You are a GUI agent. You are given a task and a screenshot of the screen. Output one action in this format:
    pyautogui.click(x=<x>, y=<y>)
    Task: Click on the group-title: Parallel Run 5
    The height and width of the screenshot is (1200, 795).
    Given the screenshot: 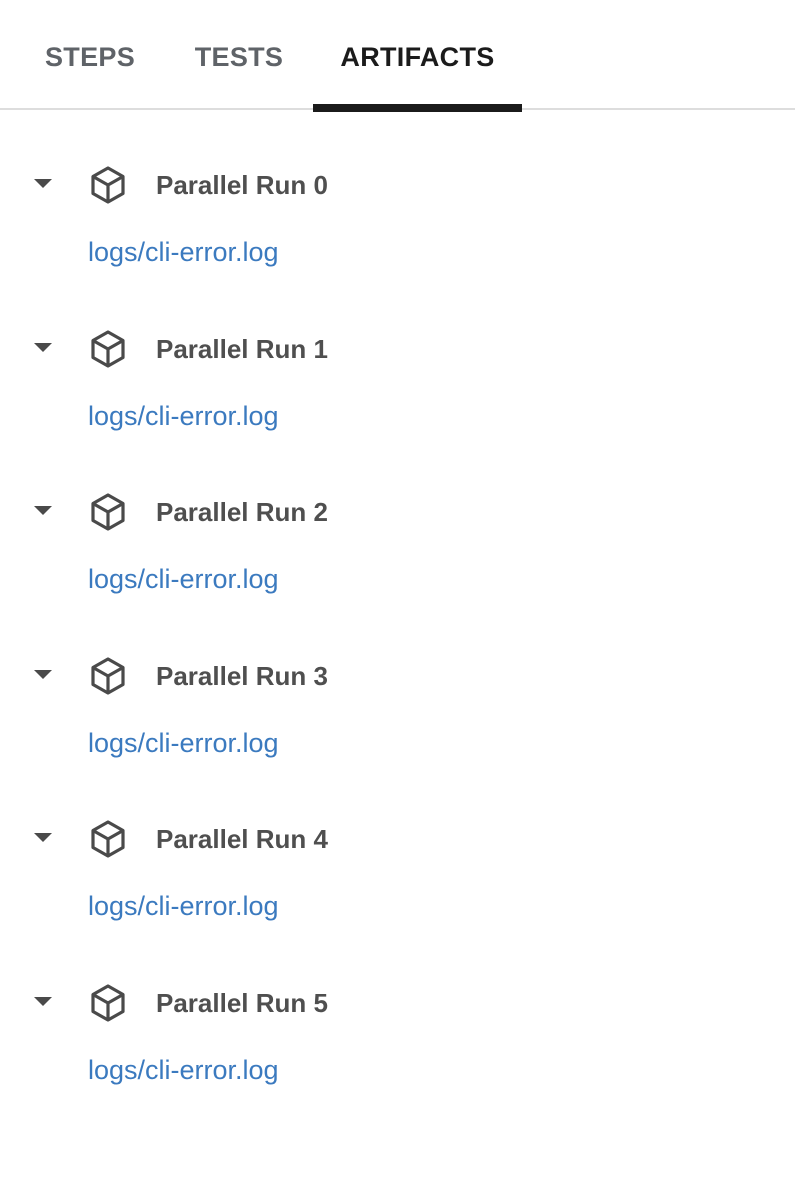 What is the action you would take?
    pyautogui.click(x=242, y=1002)
    